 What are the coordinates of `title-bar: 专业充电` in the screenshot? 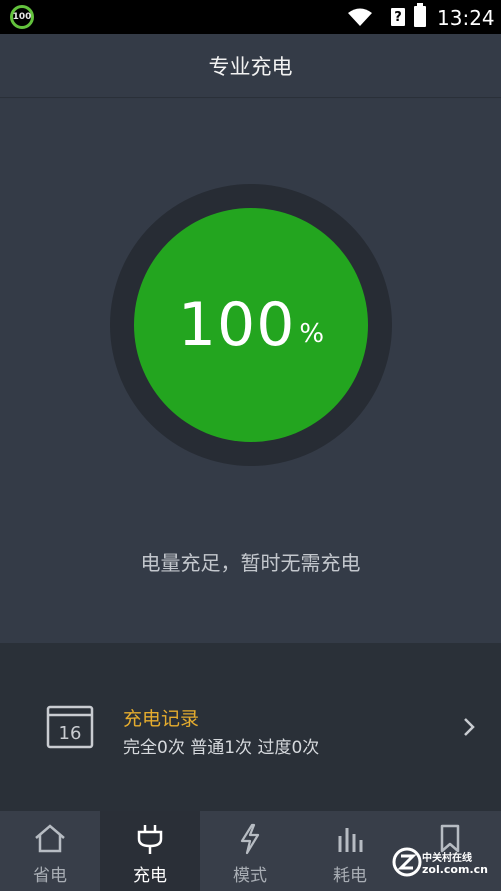 It's located at (250, 66).